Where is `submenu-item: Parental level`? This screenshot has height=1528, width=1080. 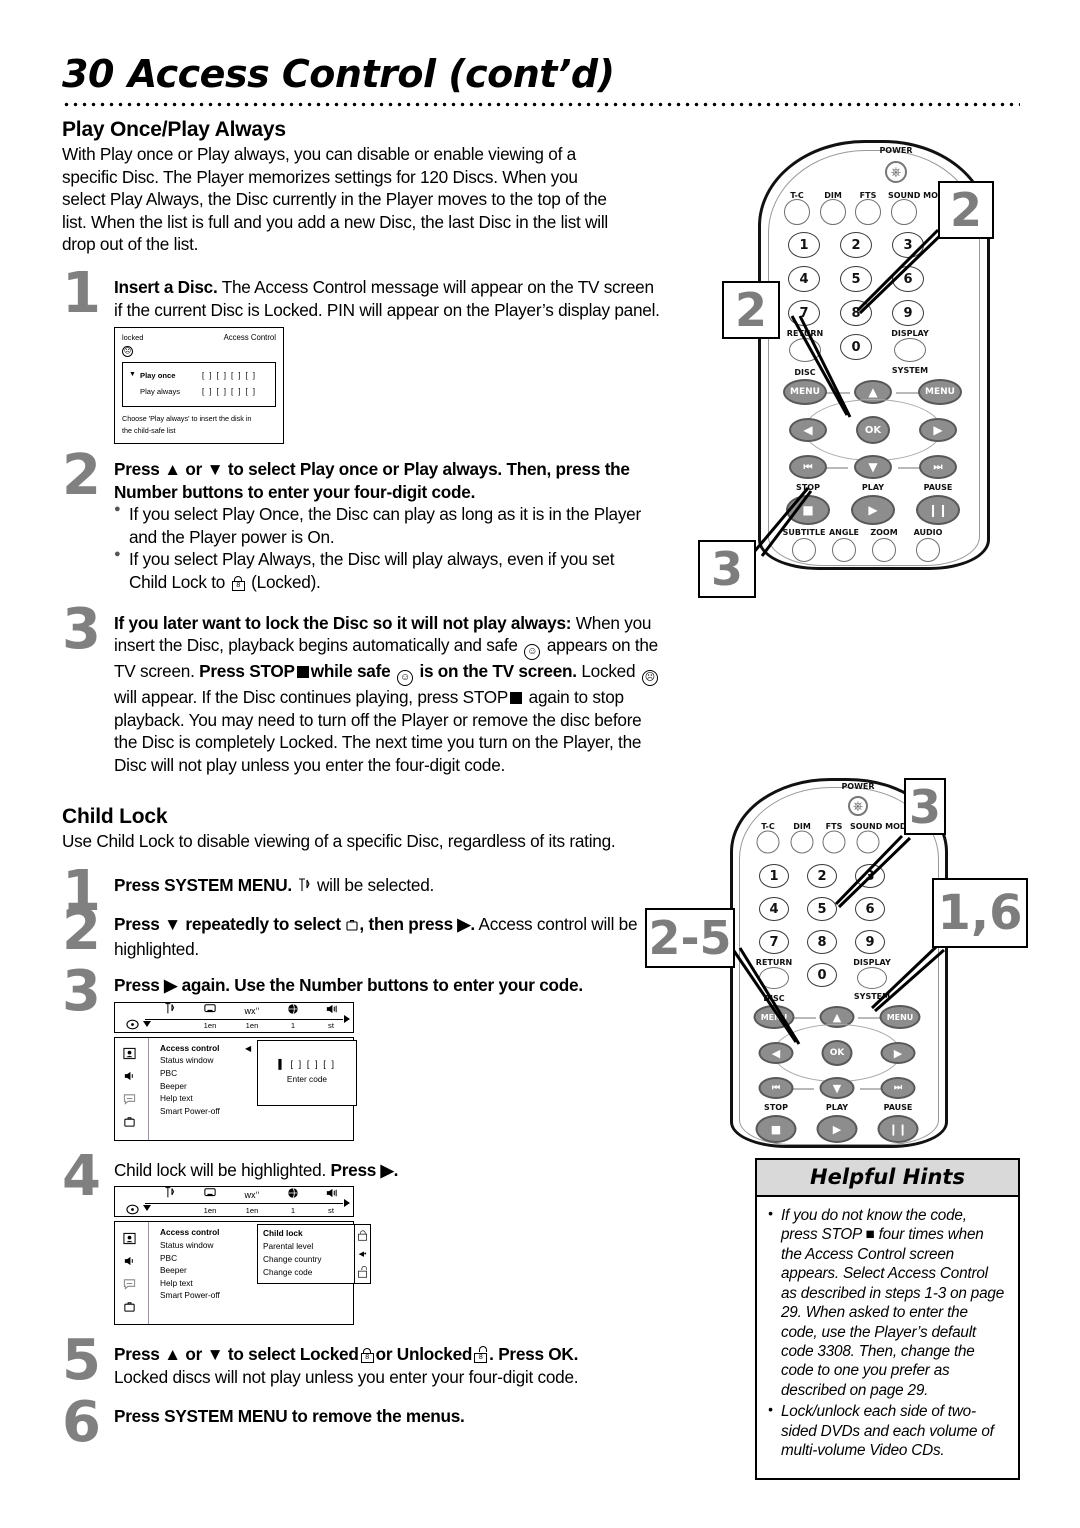 submenu-item: Parental level is located at coordinates (308, 1246).